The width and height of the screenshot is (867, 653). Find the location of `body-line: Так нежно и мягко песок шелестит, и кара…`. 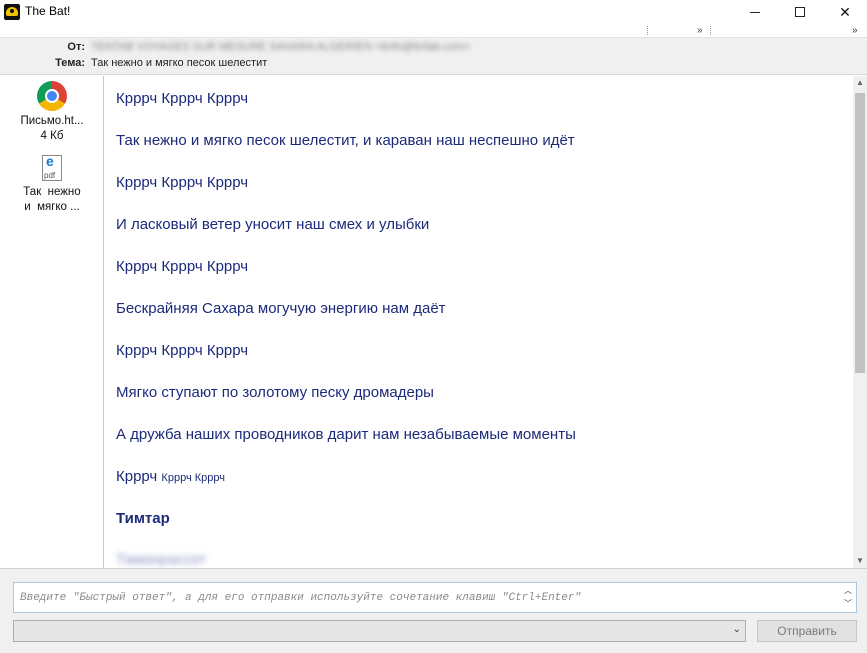

body-line: Так нежно и мягко песок шелестит, и кара… is located at coordinates (345, 140).